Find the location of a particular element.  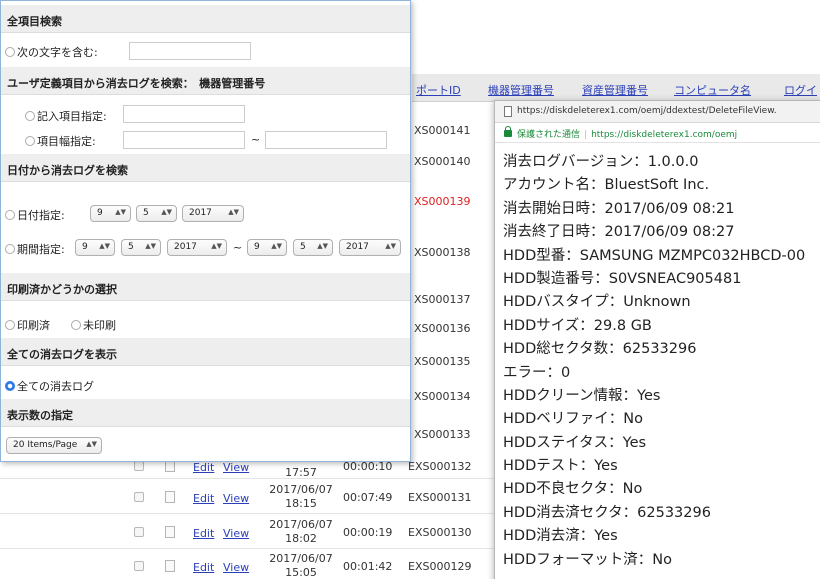

date-spec-option: 日付指定: is located at coordinates (35, 215).